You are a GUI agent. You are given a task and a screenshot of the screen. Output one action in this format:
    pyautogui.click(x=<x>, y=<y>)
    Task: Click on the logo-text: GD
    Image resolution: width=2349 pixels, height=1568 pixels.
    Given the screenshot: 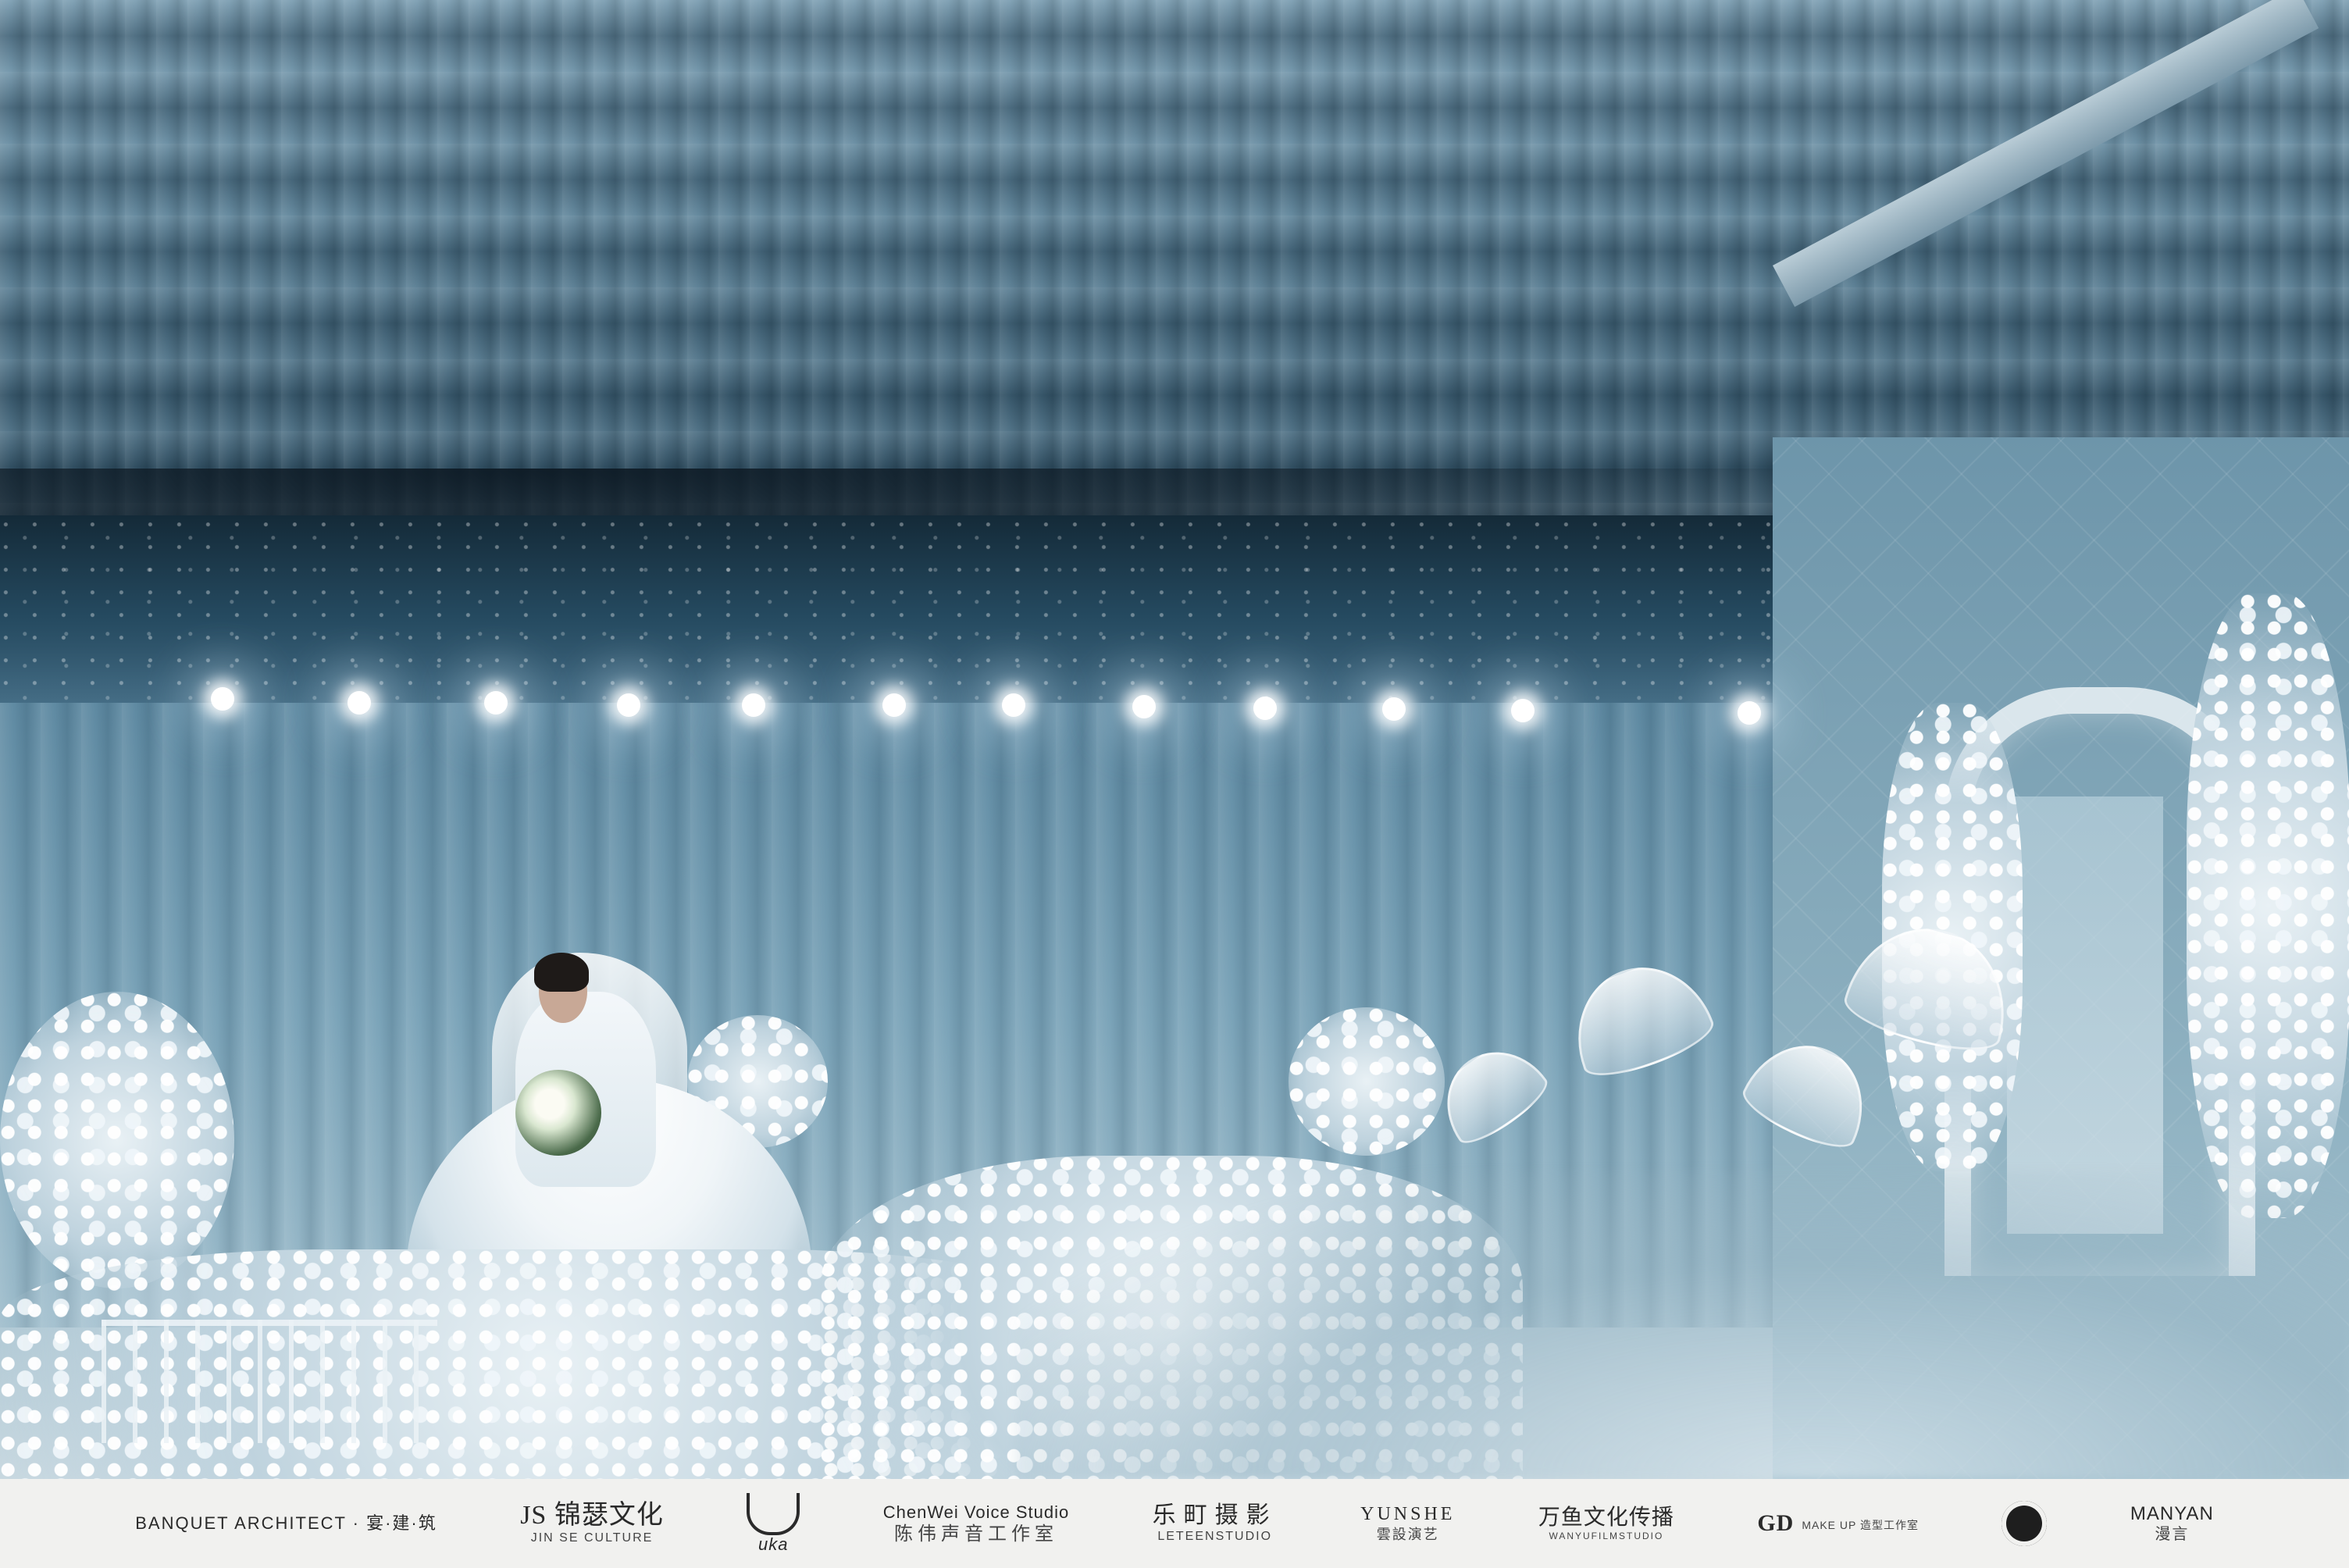 What is the action you would take?
    pyautogui.click(x=1776, y=1523)
    